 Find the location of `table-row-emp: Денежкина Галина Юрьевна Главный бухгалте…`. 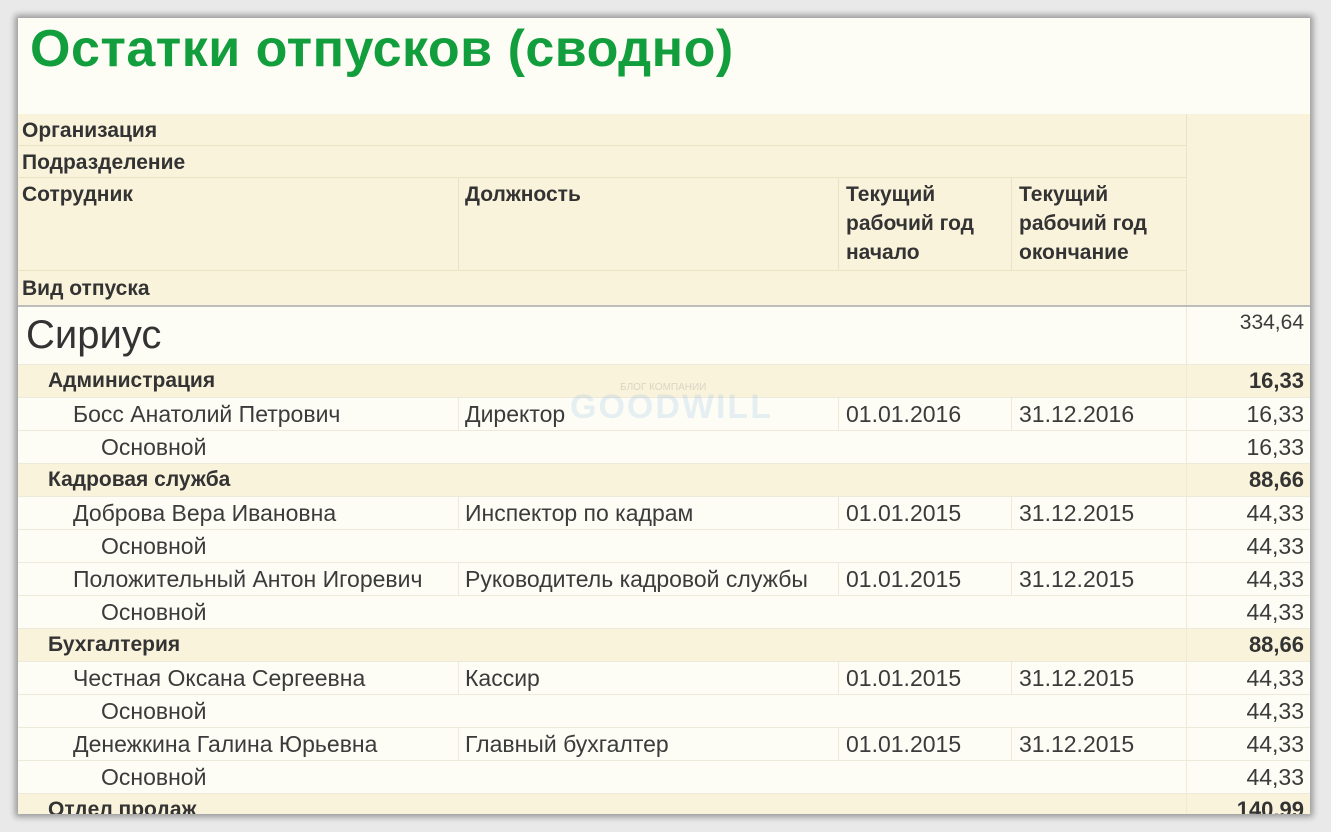

table-row-emp: Денежкина Галина Юрьевна Главный бухгалте… is located at coordinates (664, 744).